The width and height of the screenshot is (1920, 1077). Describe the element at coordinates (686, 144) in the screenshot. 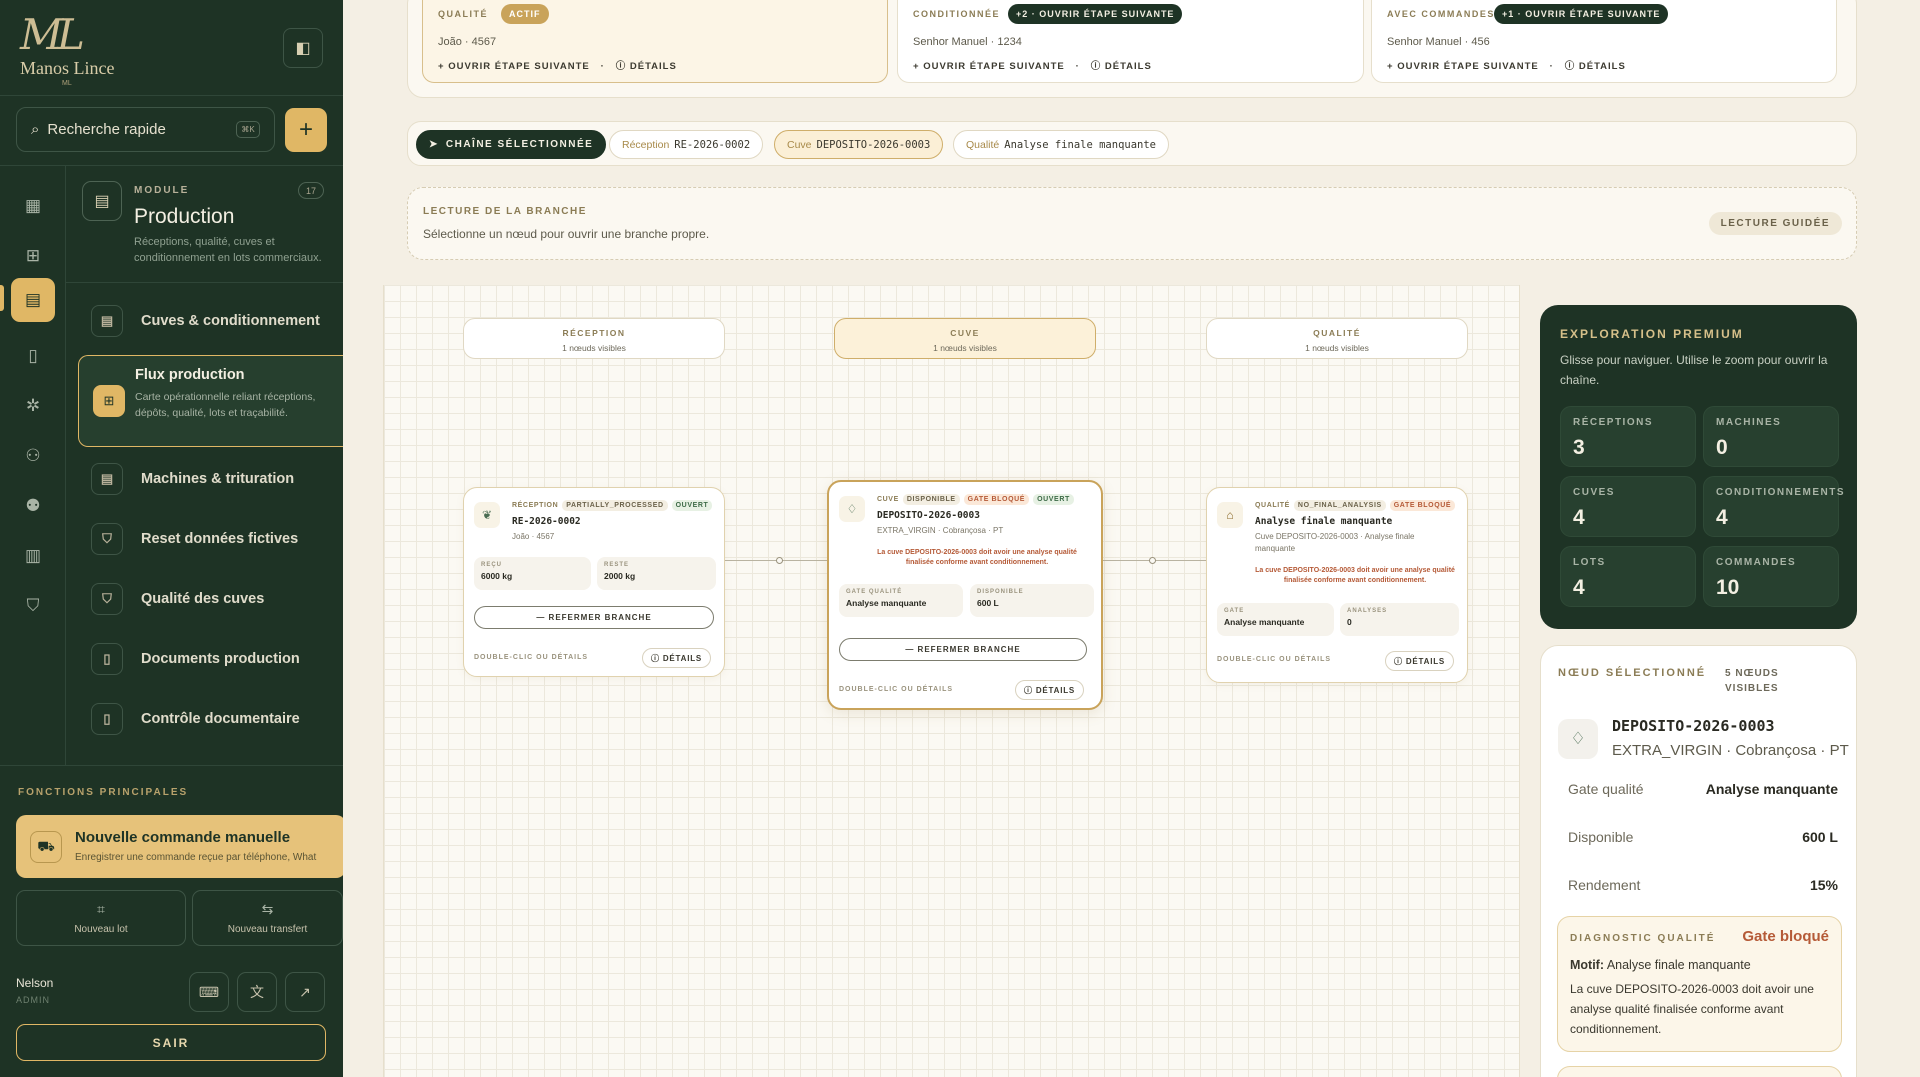

I see `chain-chip-reception: Réception RE-2026-0002` at that location.